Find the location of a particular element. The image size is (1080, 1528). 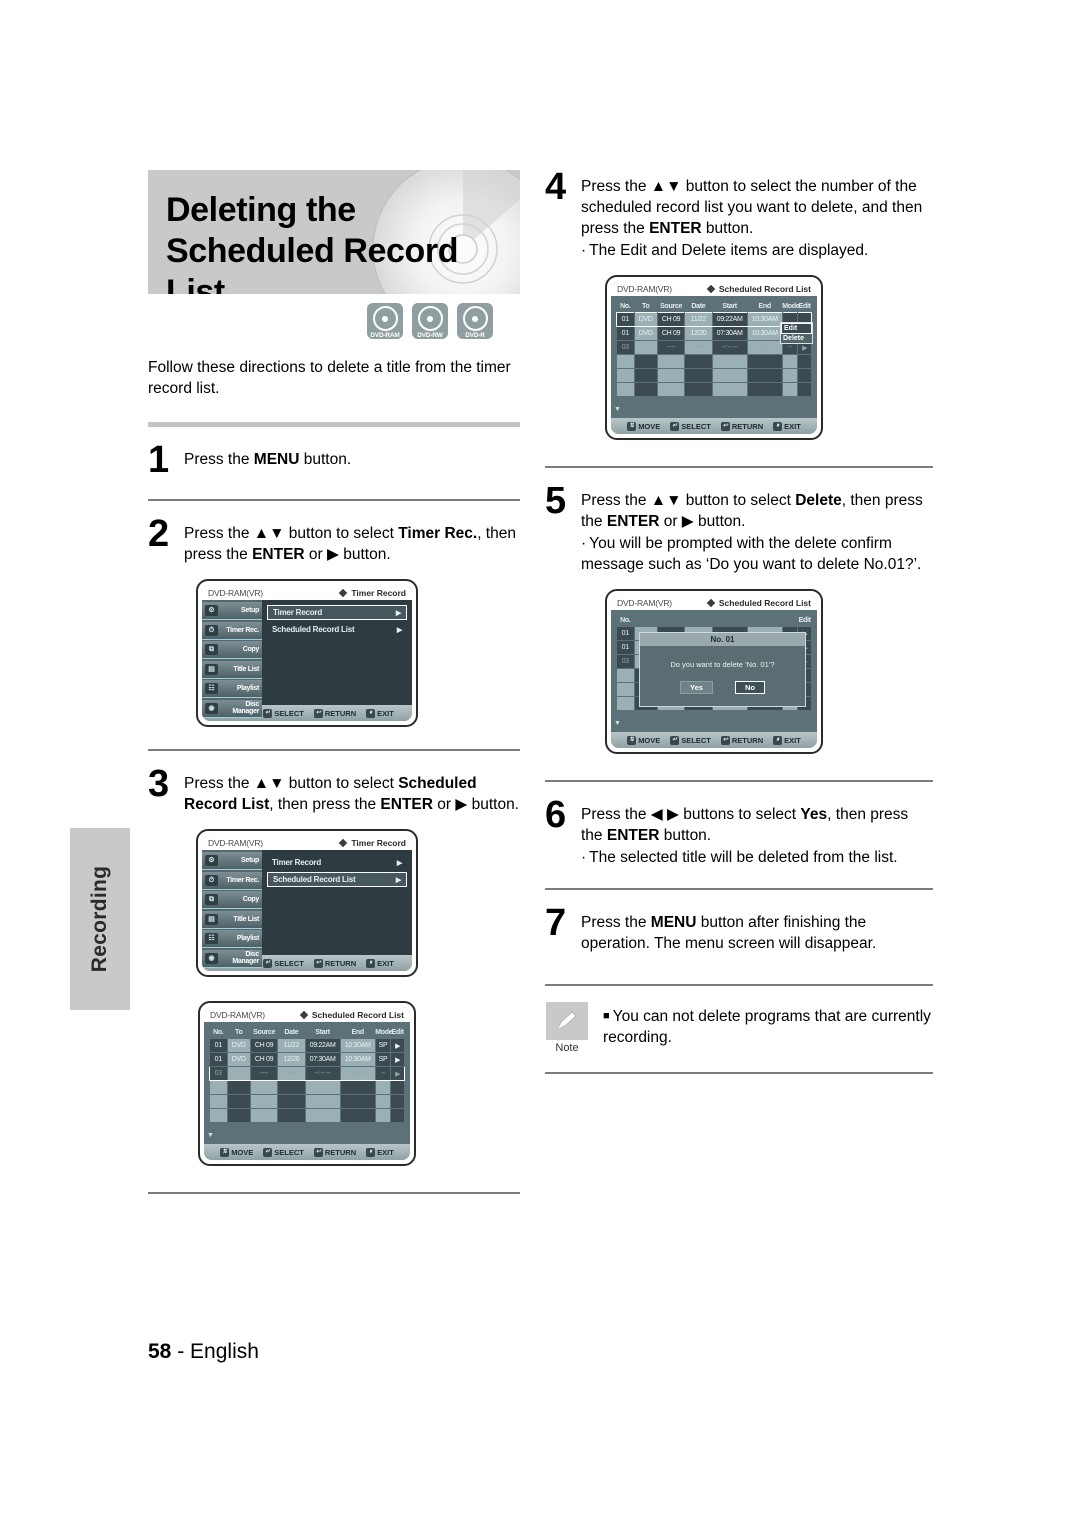

page-number: 58 is located at coordinates (160, 1351).